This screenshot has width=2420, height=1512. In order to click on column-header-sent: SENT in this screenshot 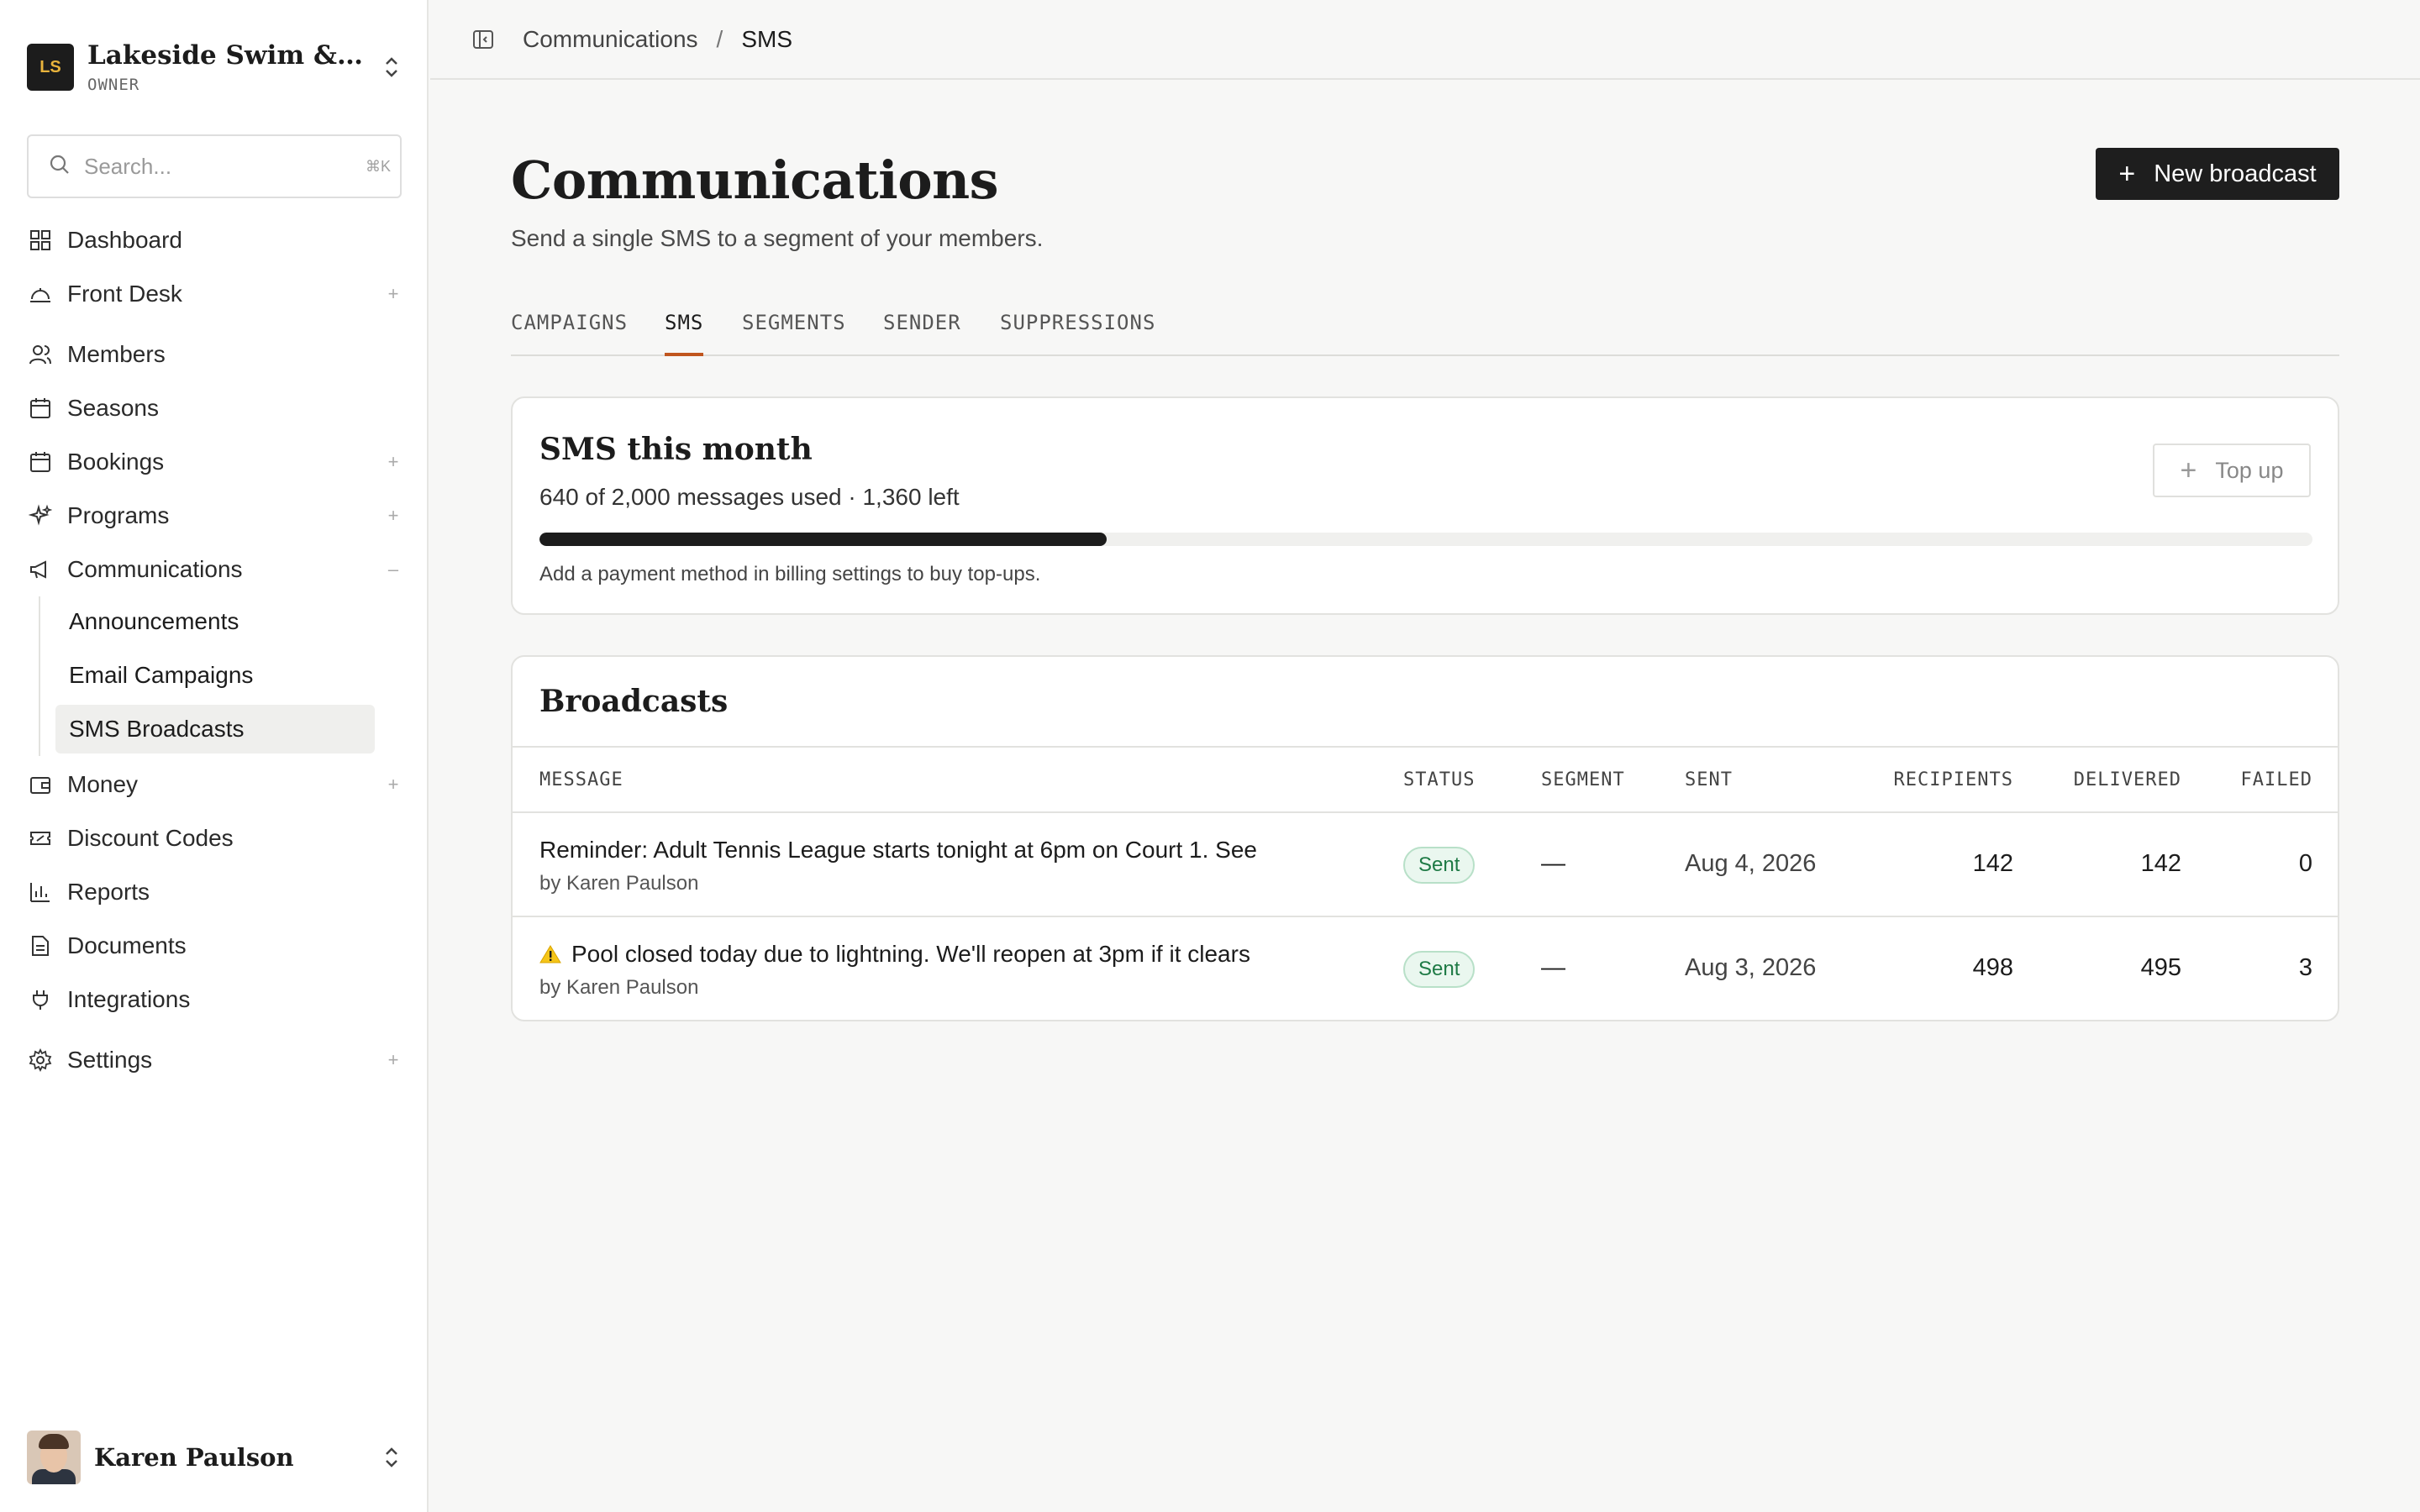, I will do `click(1709, 779)`.